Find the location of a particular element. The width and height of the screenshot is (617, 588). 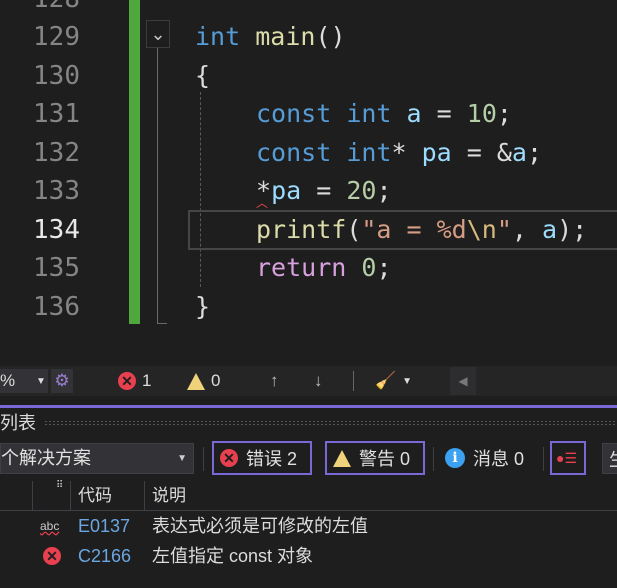

code-line: int main() is located at coordinates (270, 37).